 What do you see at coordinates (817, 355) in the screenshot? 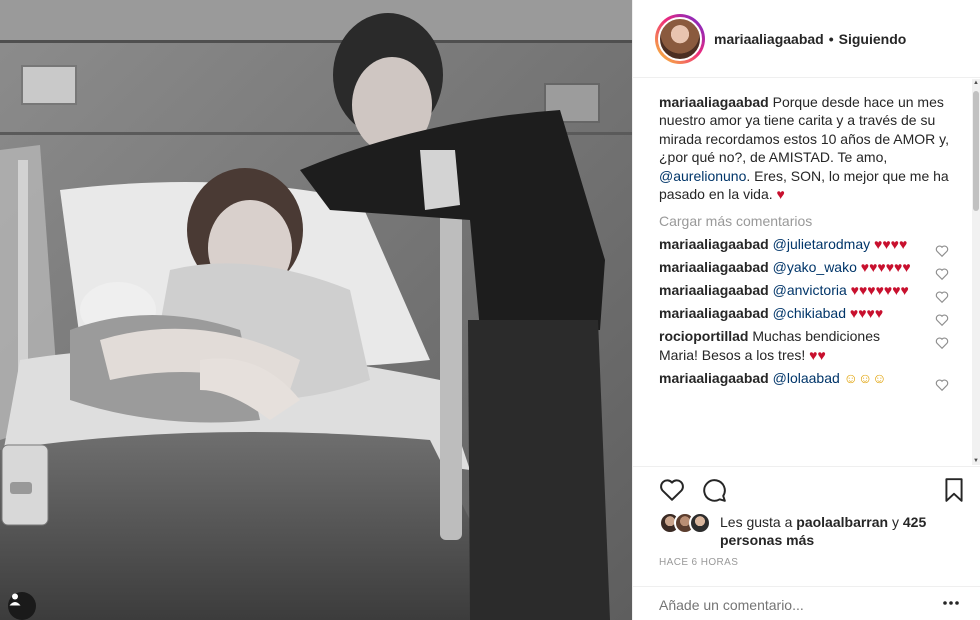
I see `comment-emoji: ♥♥` at bounding box center [817, 355].